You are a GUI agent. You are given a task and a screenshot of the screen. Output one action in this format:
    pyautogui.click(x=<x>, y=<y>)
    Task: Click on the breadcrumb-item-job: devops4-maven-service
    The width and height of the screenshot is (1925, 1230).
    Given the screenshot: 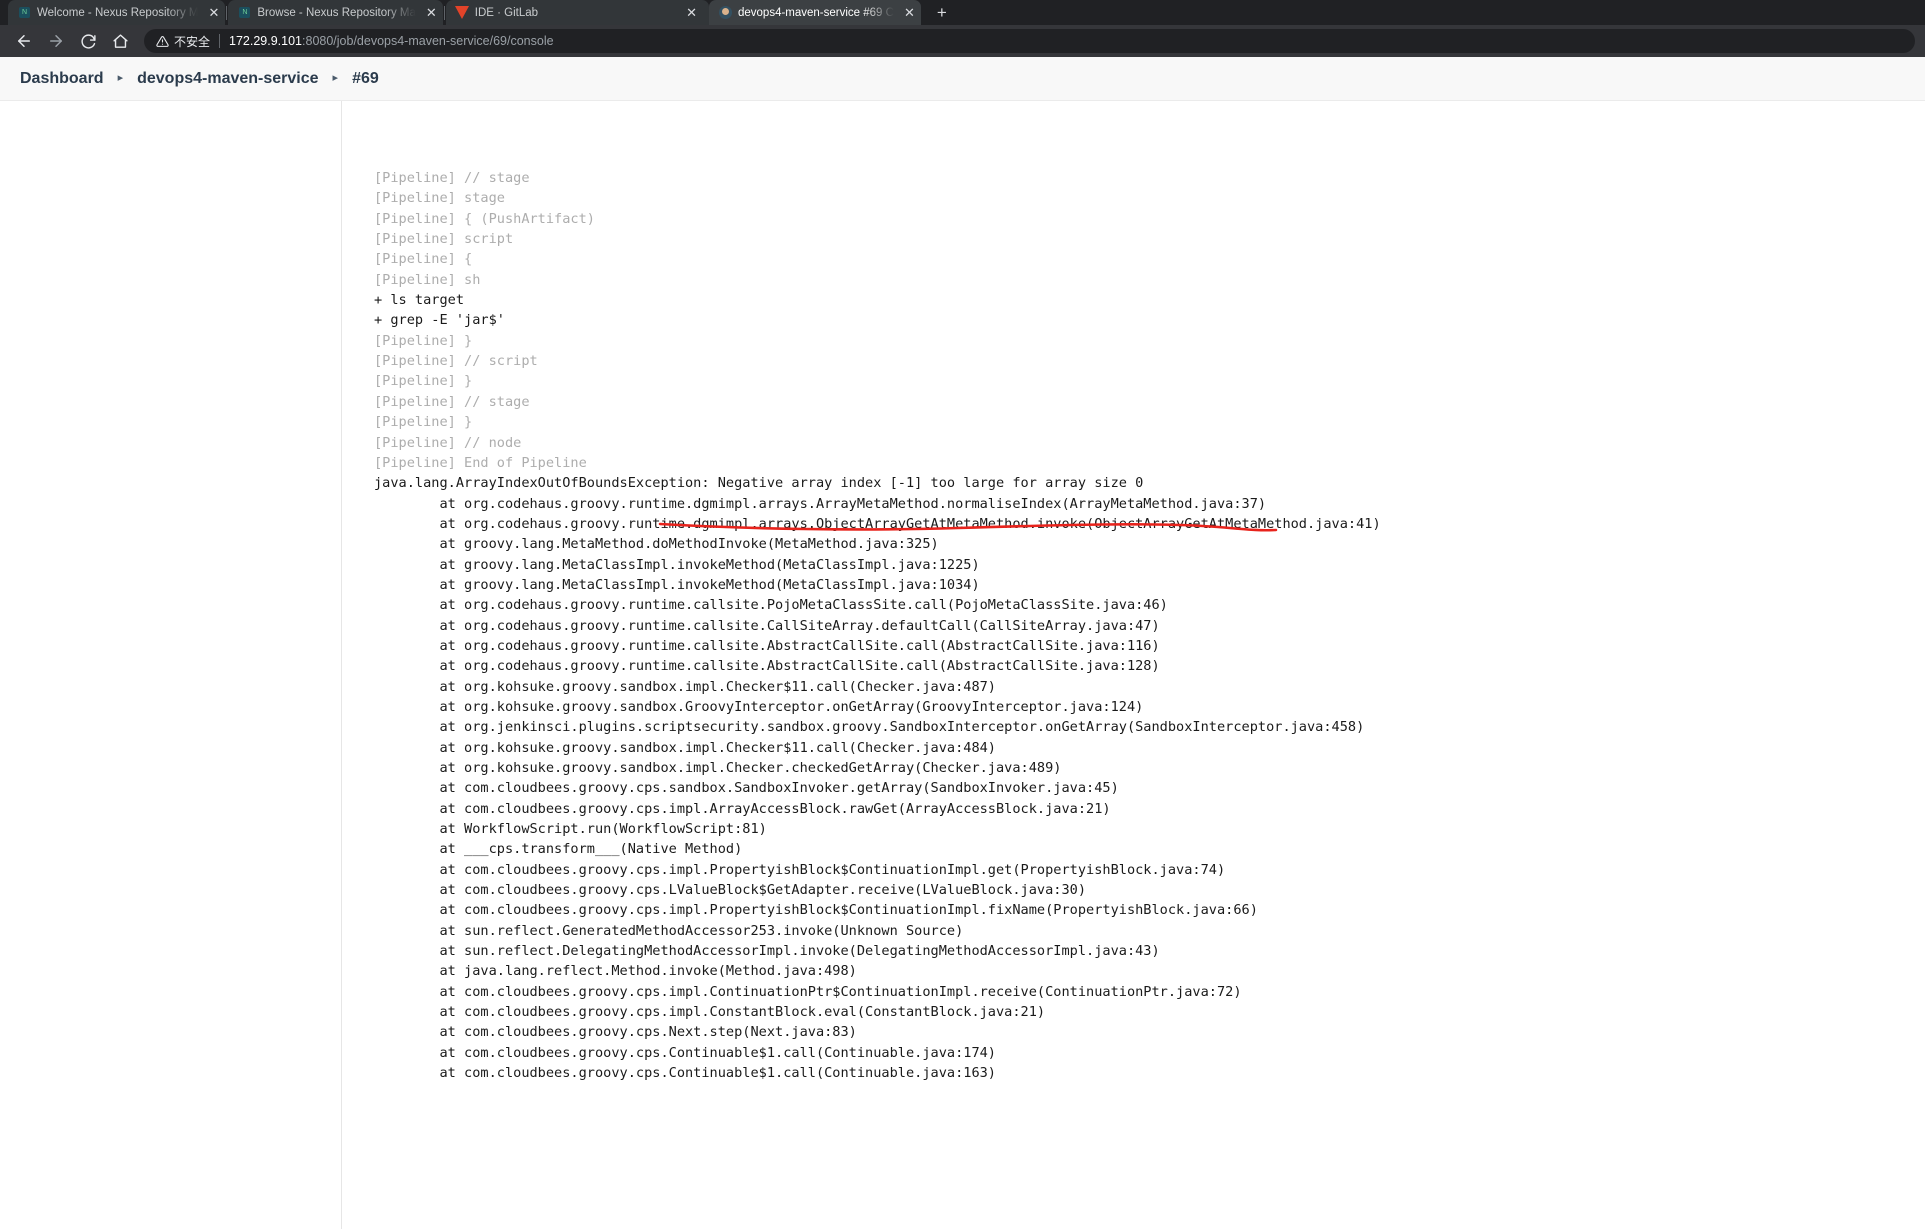 What is the action you would take?
    pyautogui.click(x=227, y=79)
    